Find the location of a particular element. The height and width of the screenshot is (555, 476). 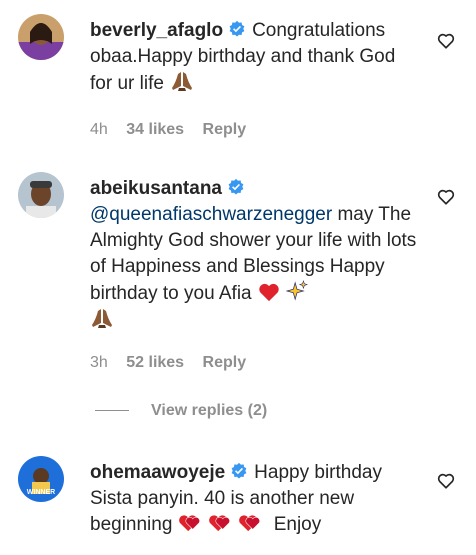

comment-time: 3h is located at coordinates (99, 362).